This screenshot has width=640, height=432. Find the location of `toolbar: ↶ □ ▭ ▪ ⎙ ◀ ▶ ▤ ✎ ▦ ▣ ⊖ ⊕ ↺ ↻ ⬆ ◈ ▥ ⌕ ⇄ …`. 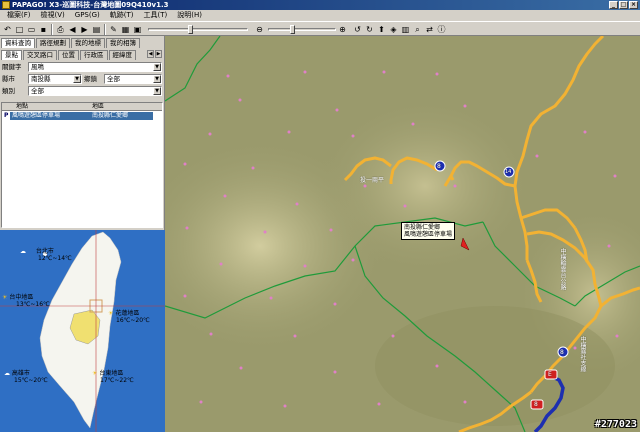

toolbar: ↶ □ ▭ ▪ ⎙ ◀ ▶ ▤ ✎ ▦ ▣ ⊖ ⊕ ↺ ↻ ⬆ ◈ ▥ ⌕ ⇄ … is located at coordinates (320, 28).